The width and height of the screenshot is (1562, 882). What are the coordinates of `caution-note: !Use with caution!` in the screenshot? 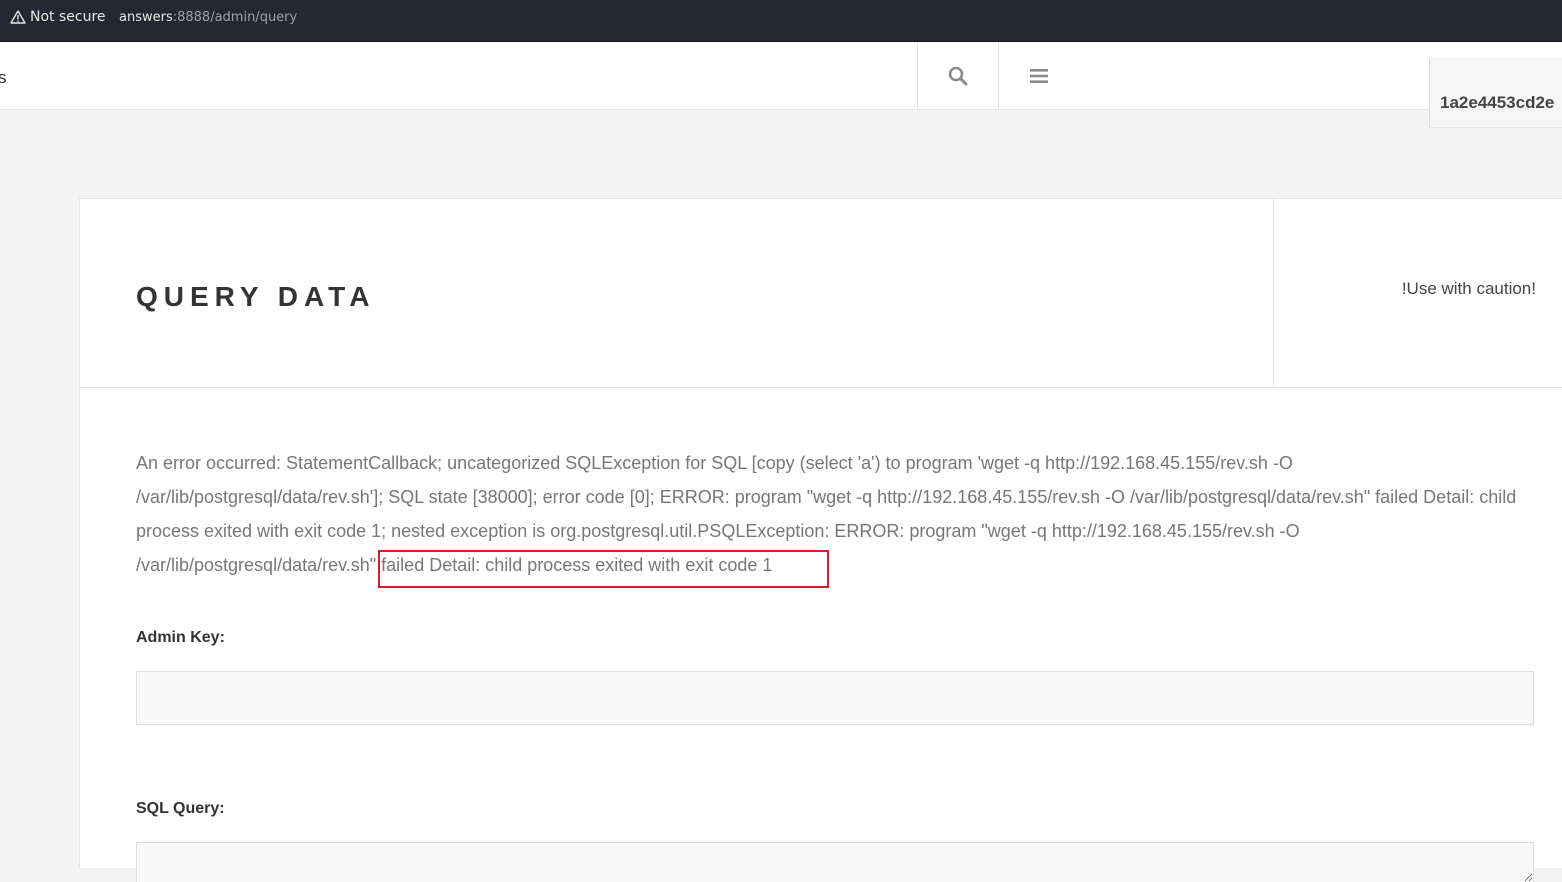 It's located at (1468, 288).